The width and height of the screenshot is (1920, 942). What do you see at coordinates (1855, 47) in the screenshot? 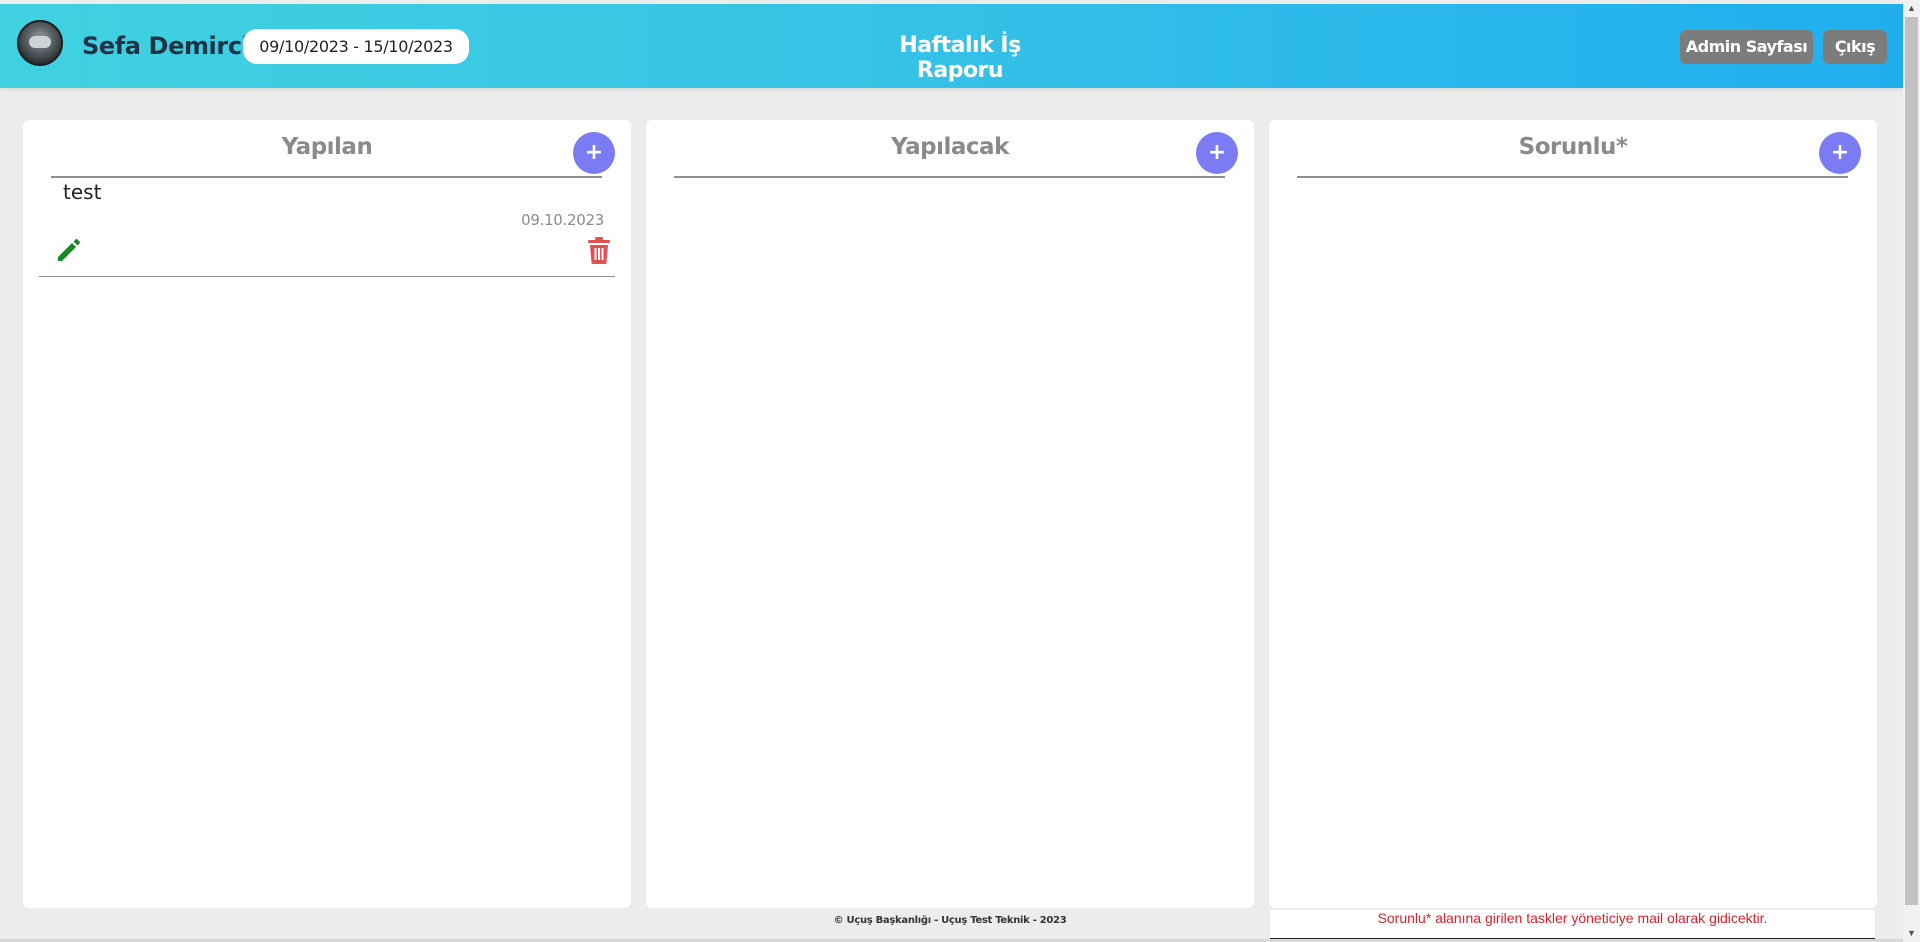
I see `logout-button: Çıkış` at bounding box center [1855, 47].